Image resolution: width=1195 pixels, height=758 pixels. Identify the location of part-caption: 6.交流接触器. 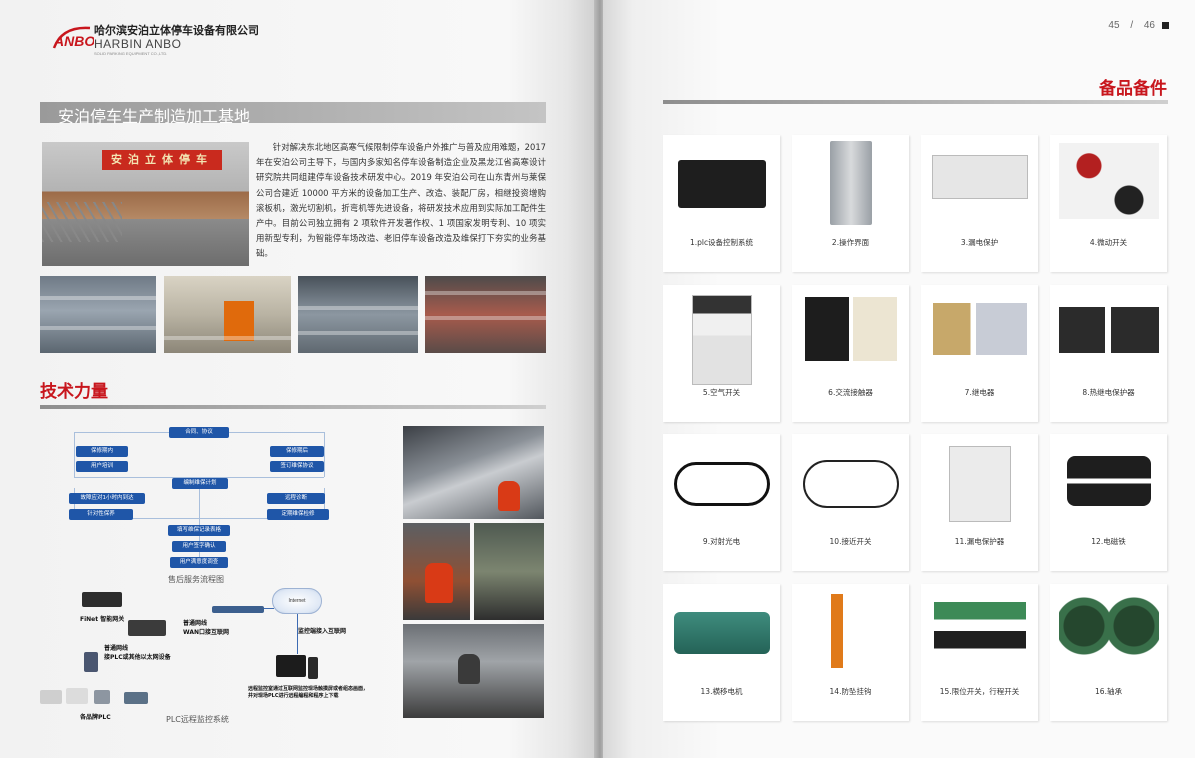
(850, 392).